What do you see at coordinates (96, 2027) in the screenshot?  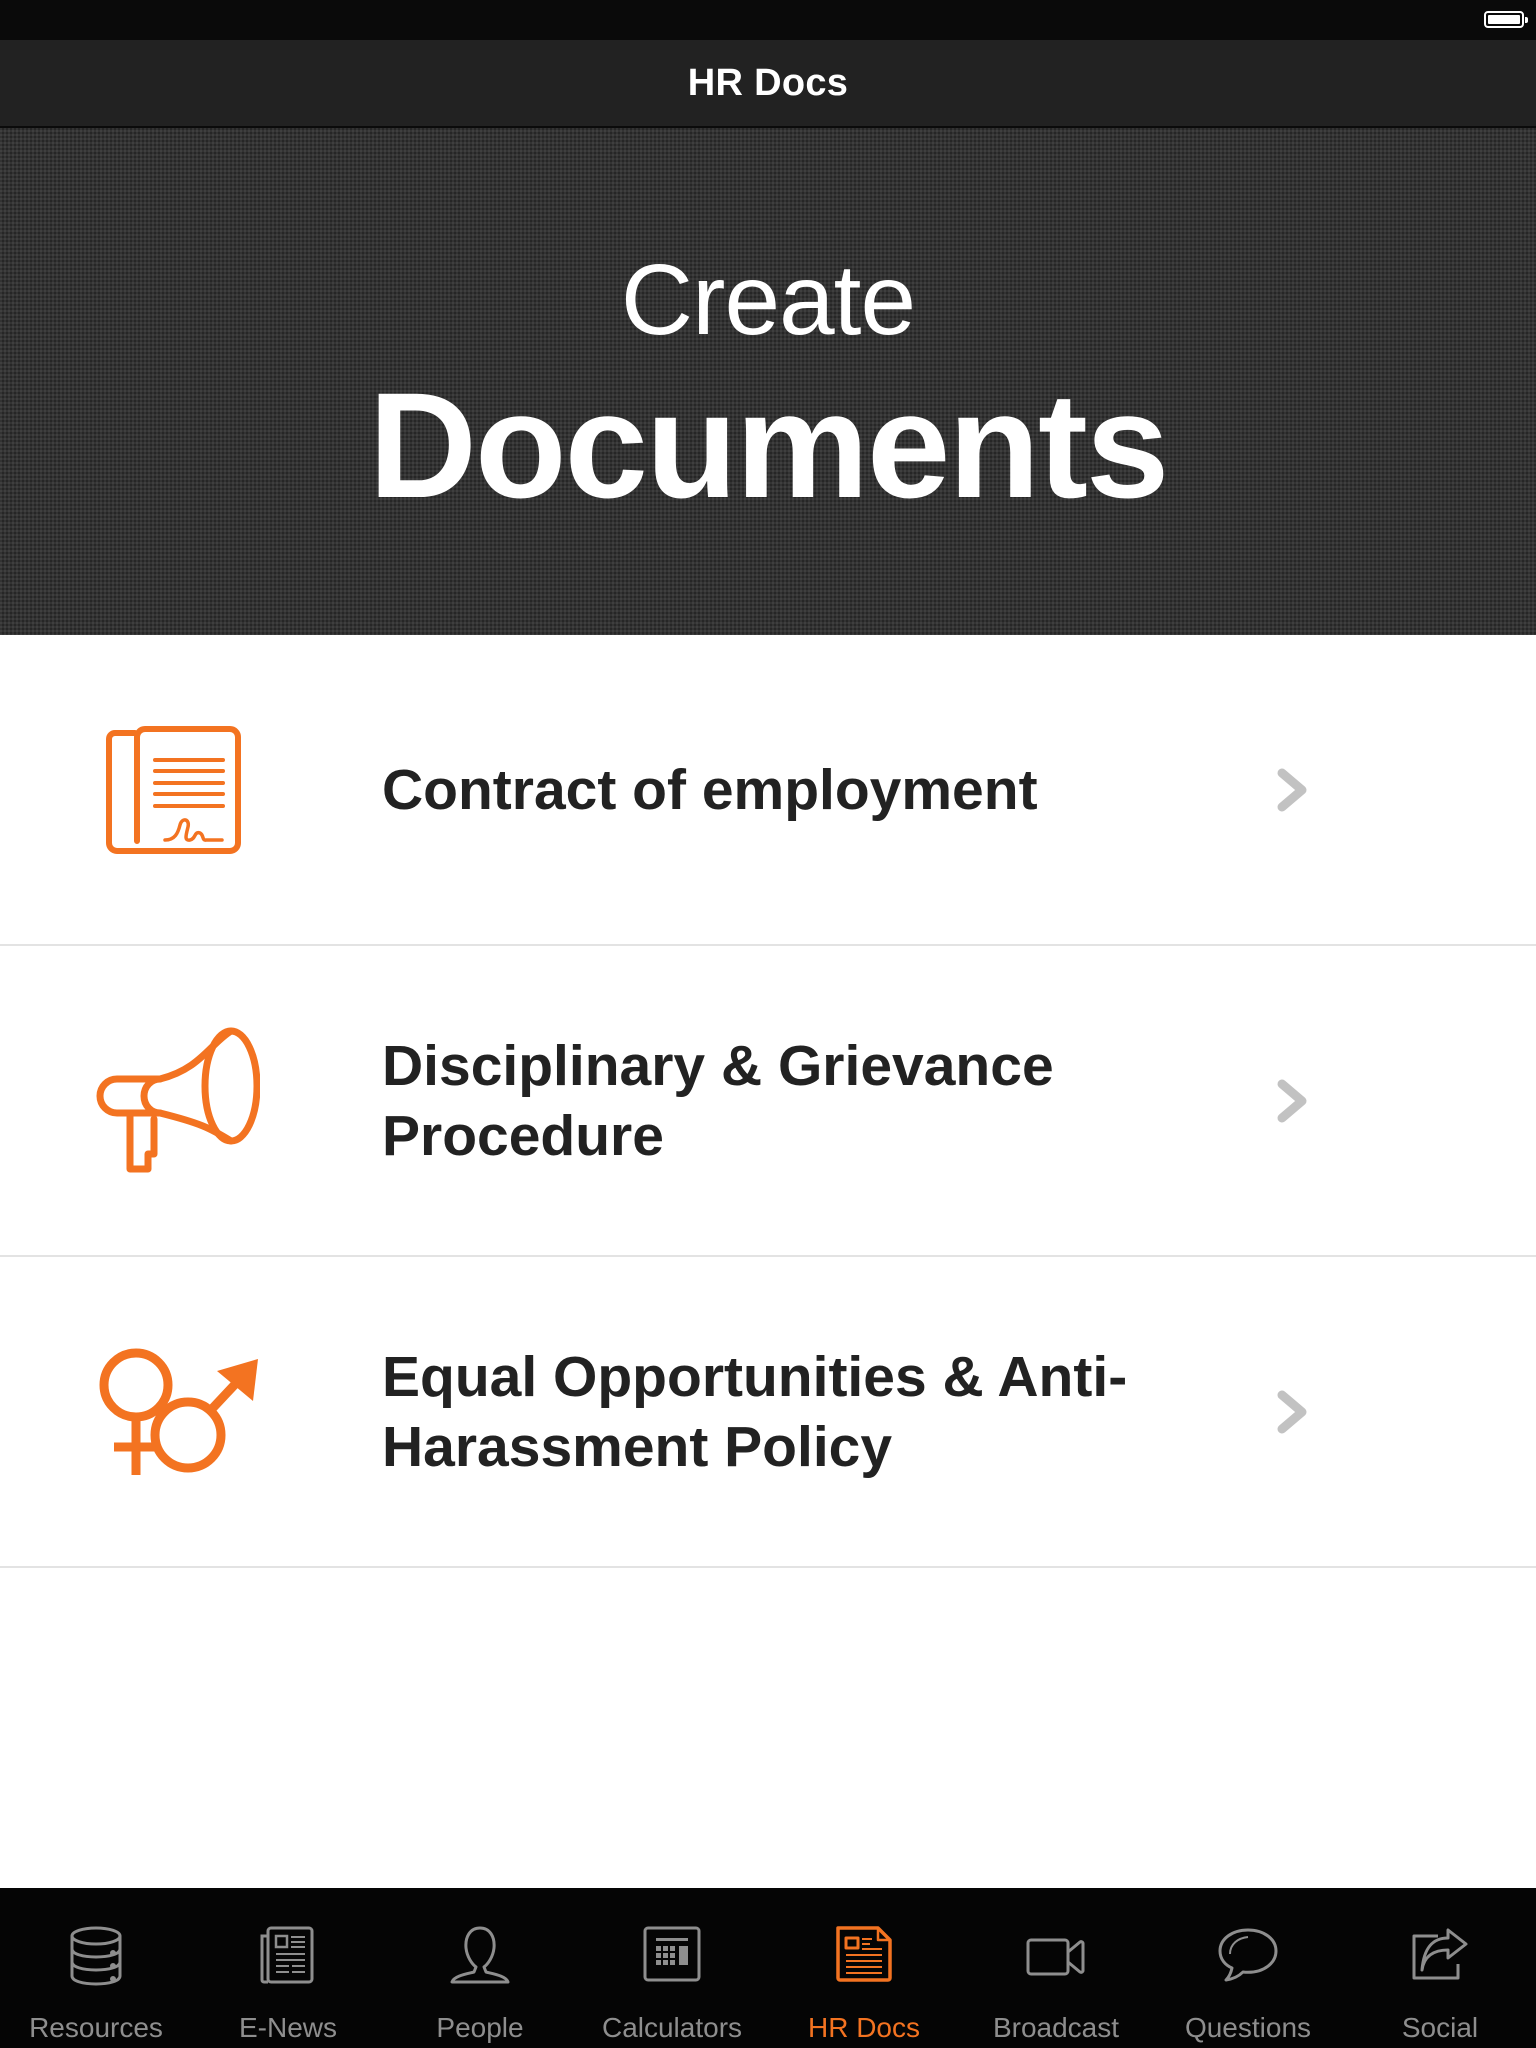 I see `tab-label: Resources` at bounding box center [96, 2027].